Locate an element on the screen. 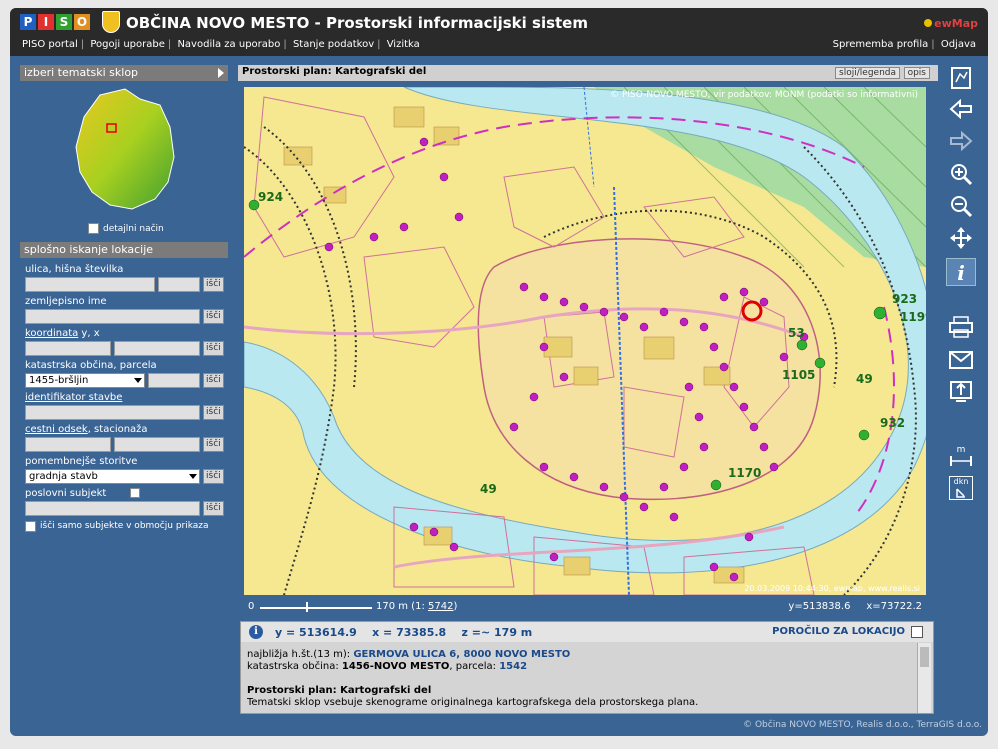 The width and height of the screenshot is (998, 749). business-row: išči is located at coordinates (126, 508).